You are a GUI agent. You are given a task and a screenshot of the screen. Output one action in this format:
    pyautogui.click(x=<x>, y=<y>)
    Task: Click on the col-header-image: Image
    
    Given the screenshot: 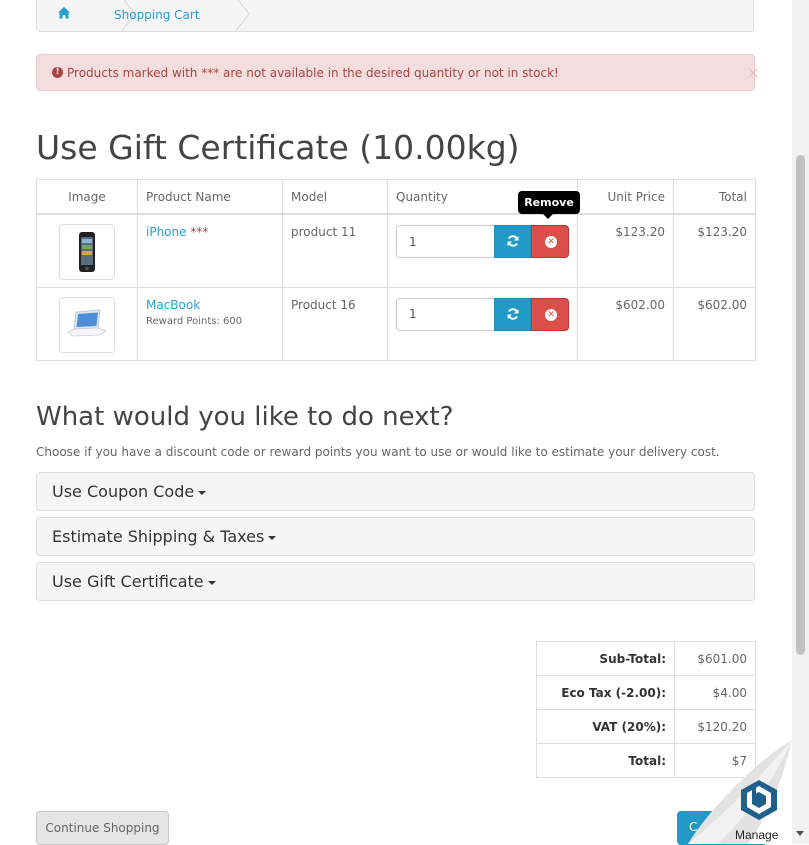 What is the action you would take?
    pyautogui.click(x=87, y=197)
    